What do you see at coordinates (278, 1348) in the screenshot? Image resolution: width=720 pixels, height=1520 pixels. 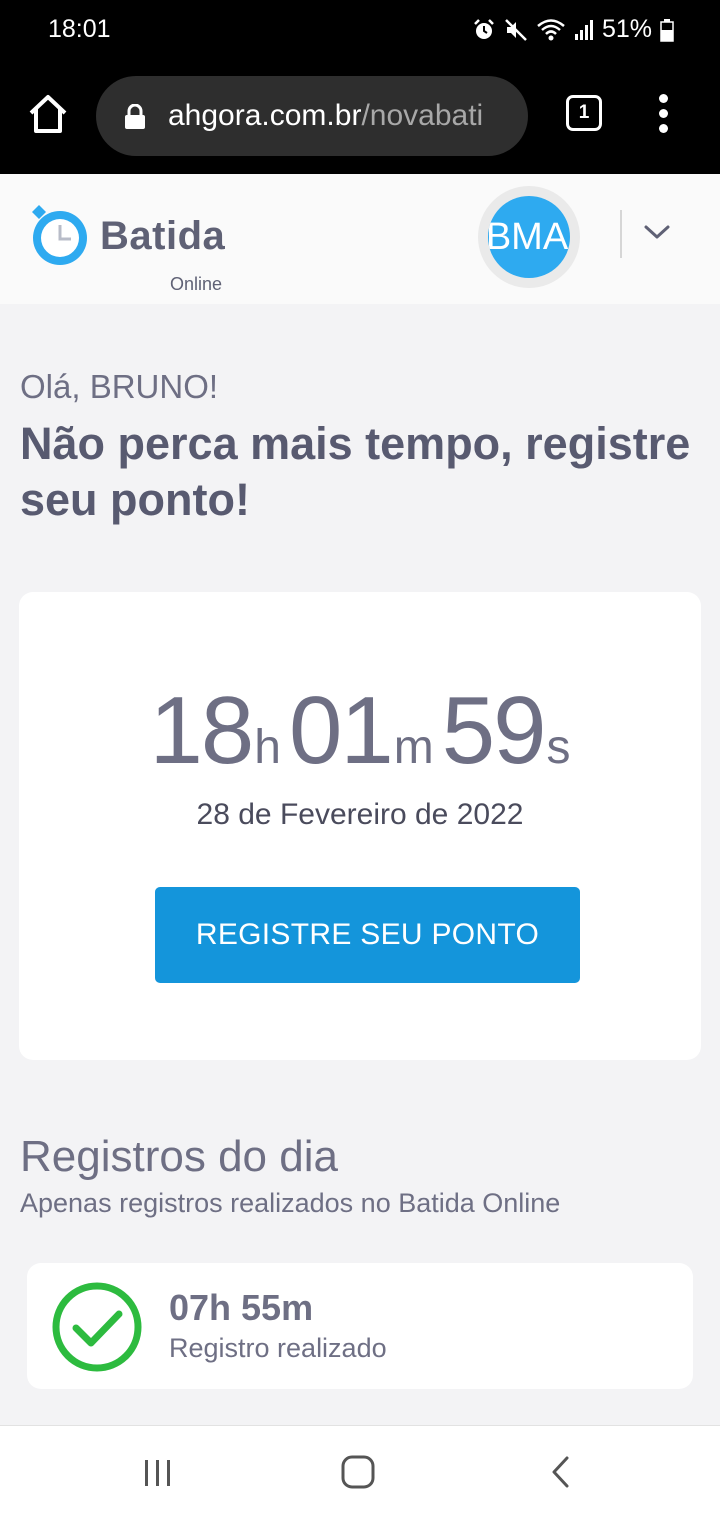 I see `record-status: Registro realizado` at bounding box center [278, 1348].